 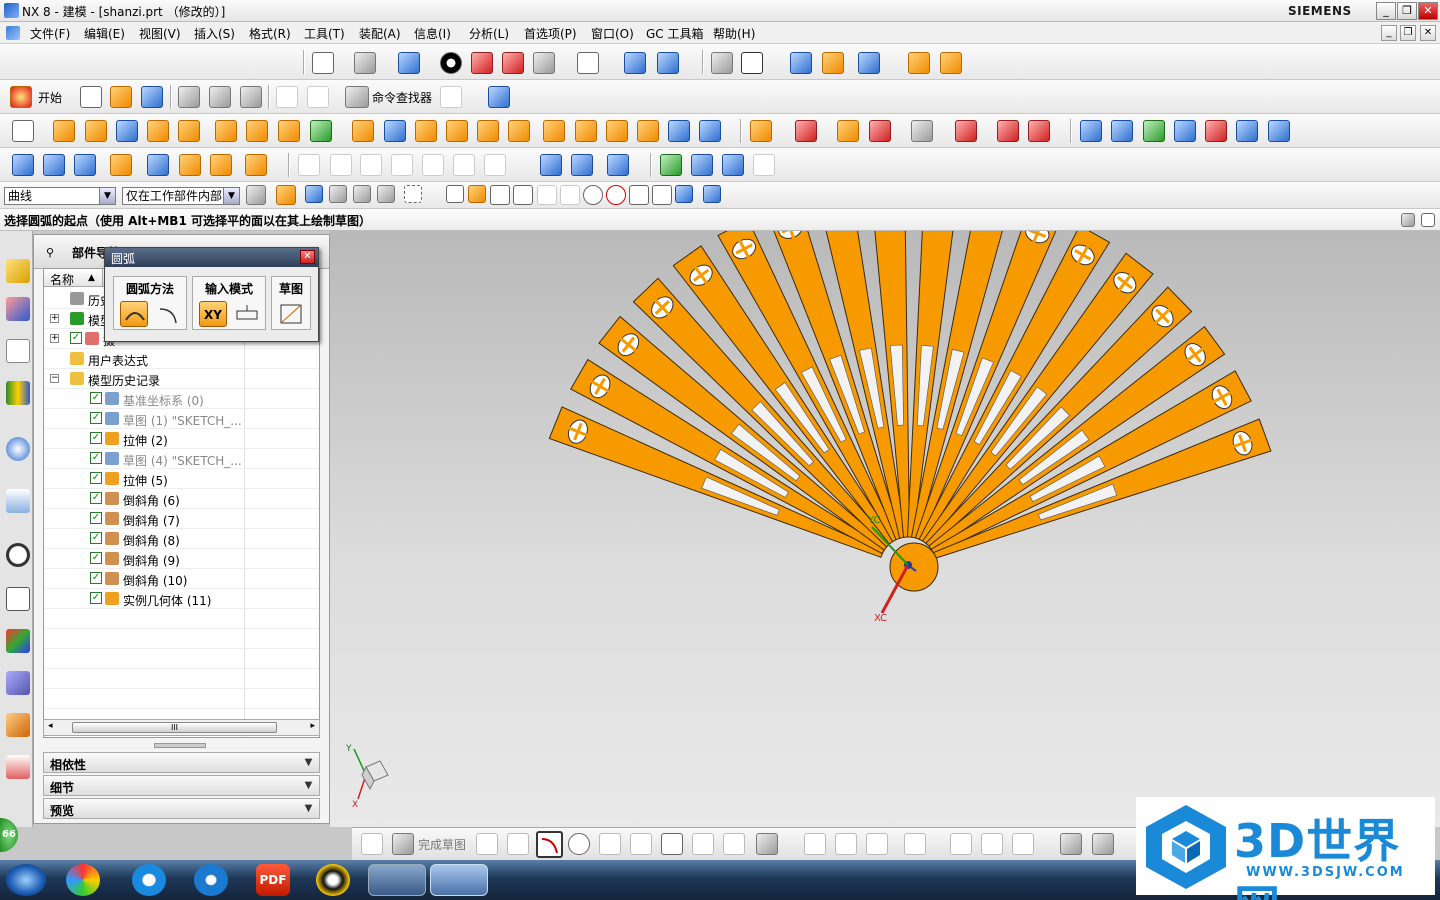 I want to click on assembly-navigator-tab-icon, so click(x=18, y=271).